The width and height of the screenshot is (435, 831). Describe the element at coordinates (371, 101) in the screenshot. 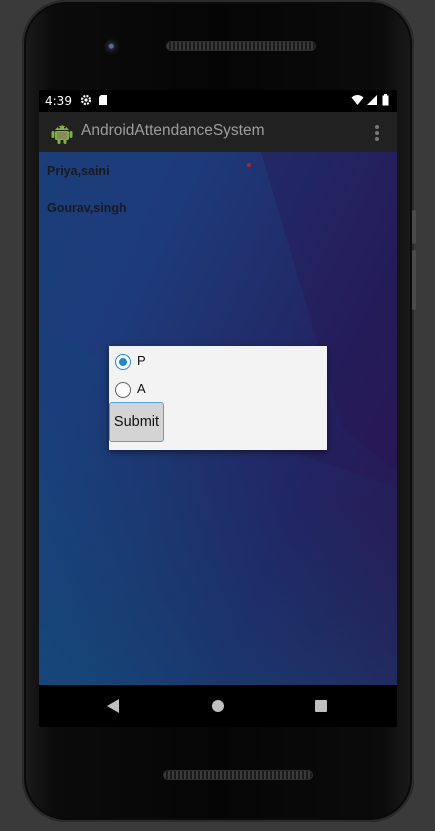

I see `signal-icon` at that location.